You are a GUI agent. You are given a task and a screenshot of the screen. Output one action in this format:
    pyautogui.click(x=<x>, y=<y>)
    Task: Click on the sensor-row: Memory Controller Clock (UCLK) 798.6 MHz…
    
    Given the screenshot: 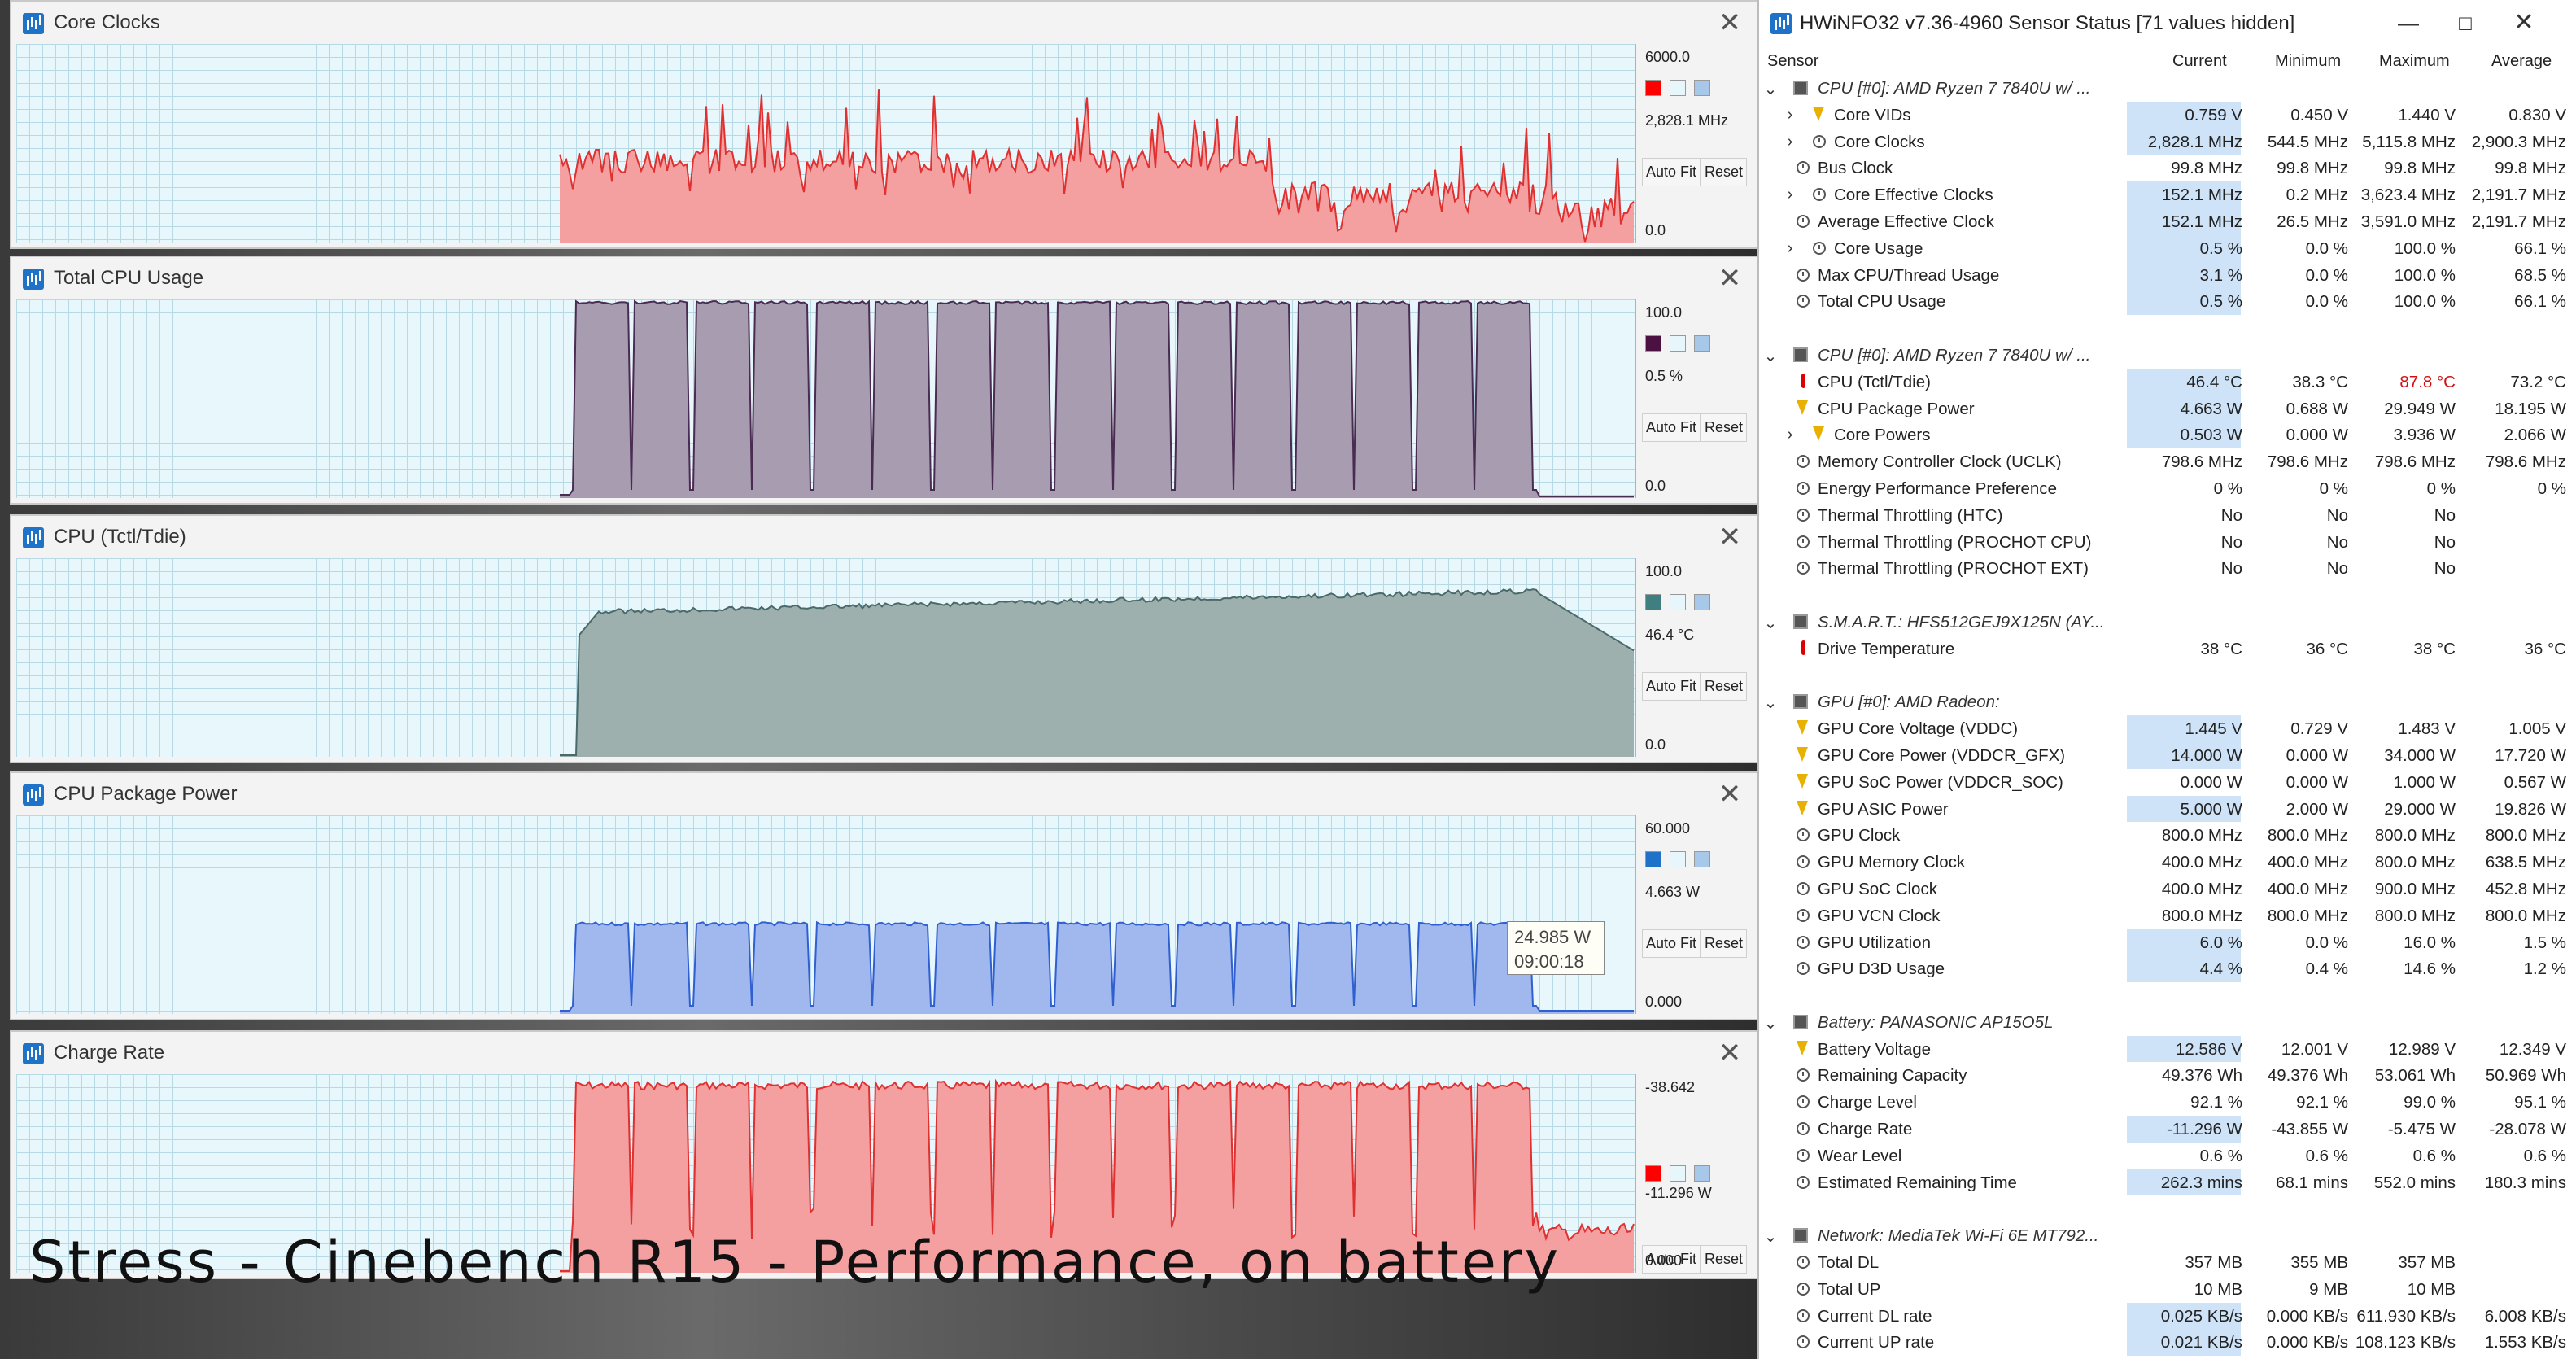 What is the action you would take?
    pyautogui.click(x=2167, y=461)
    